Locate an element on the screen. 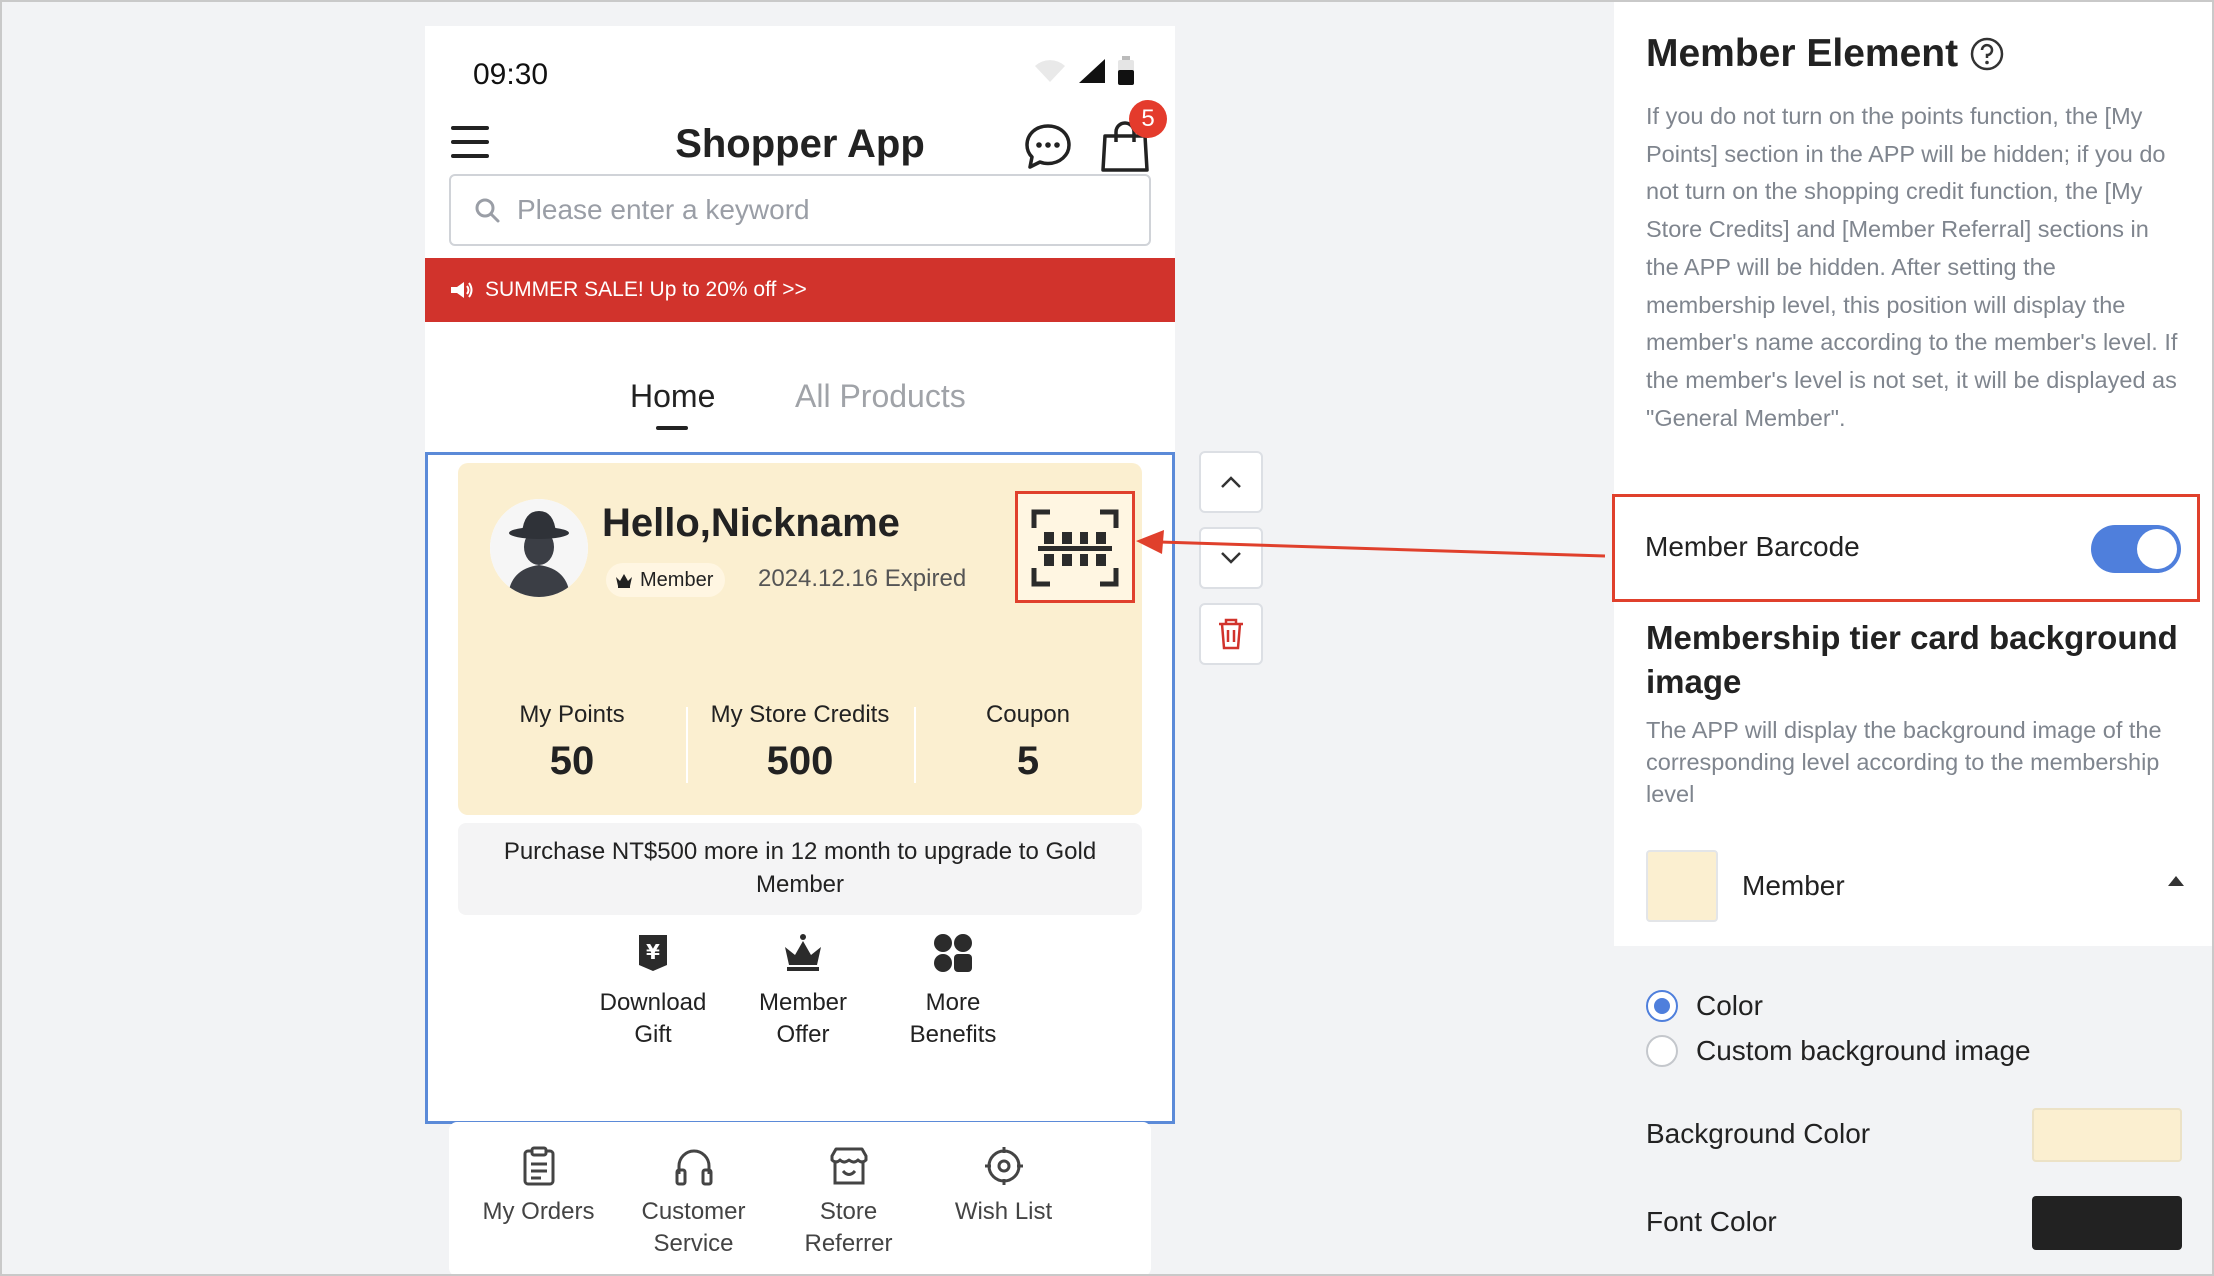  shortcut-store-referrer: Store Referrer is located at coordinates (848, 1203).